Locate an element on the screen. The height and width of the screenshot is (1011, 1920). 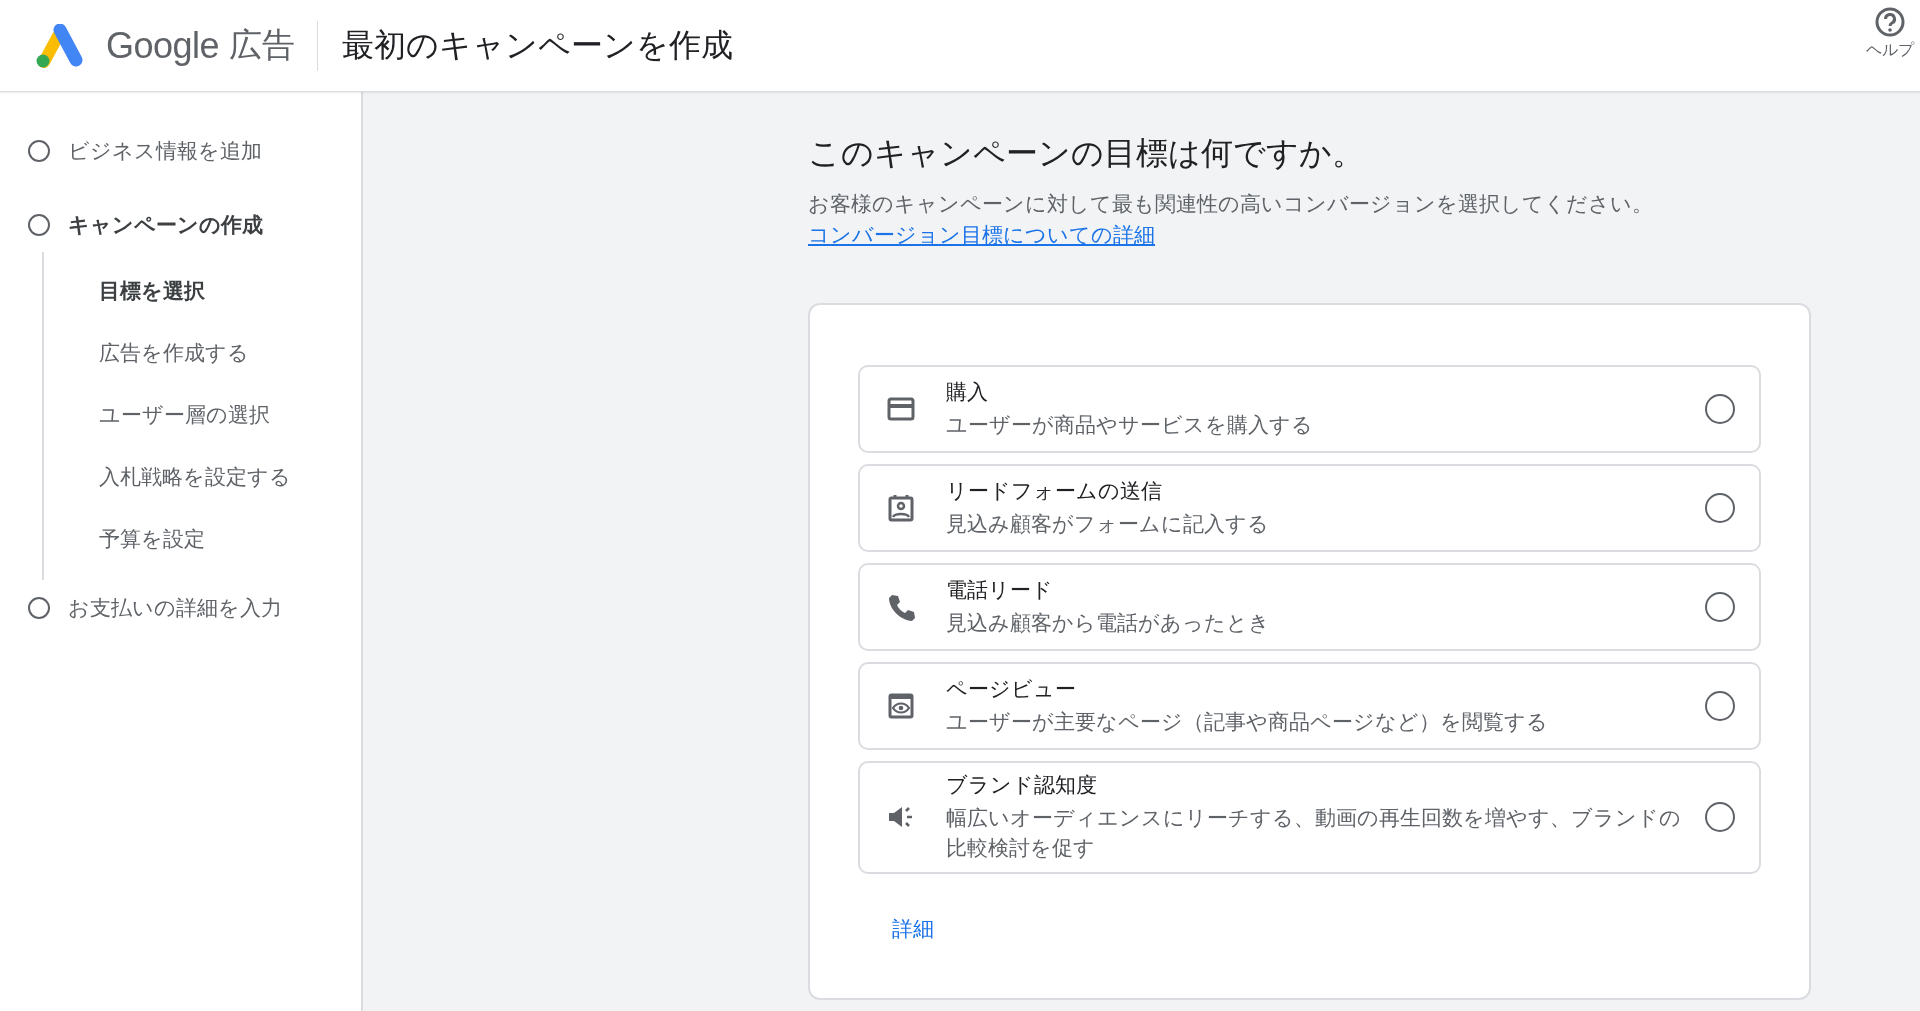
sidebar-substep: 広告を作成する is located at coordinates (146, 353).